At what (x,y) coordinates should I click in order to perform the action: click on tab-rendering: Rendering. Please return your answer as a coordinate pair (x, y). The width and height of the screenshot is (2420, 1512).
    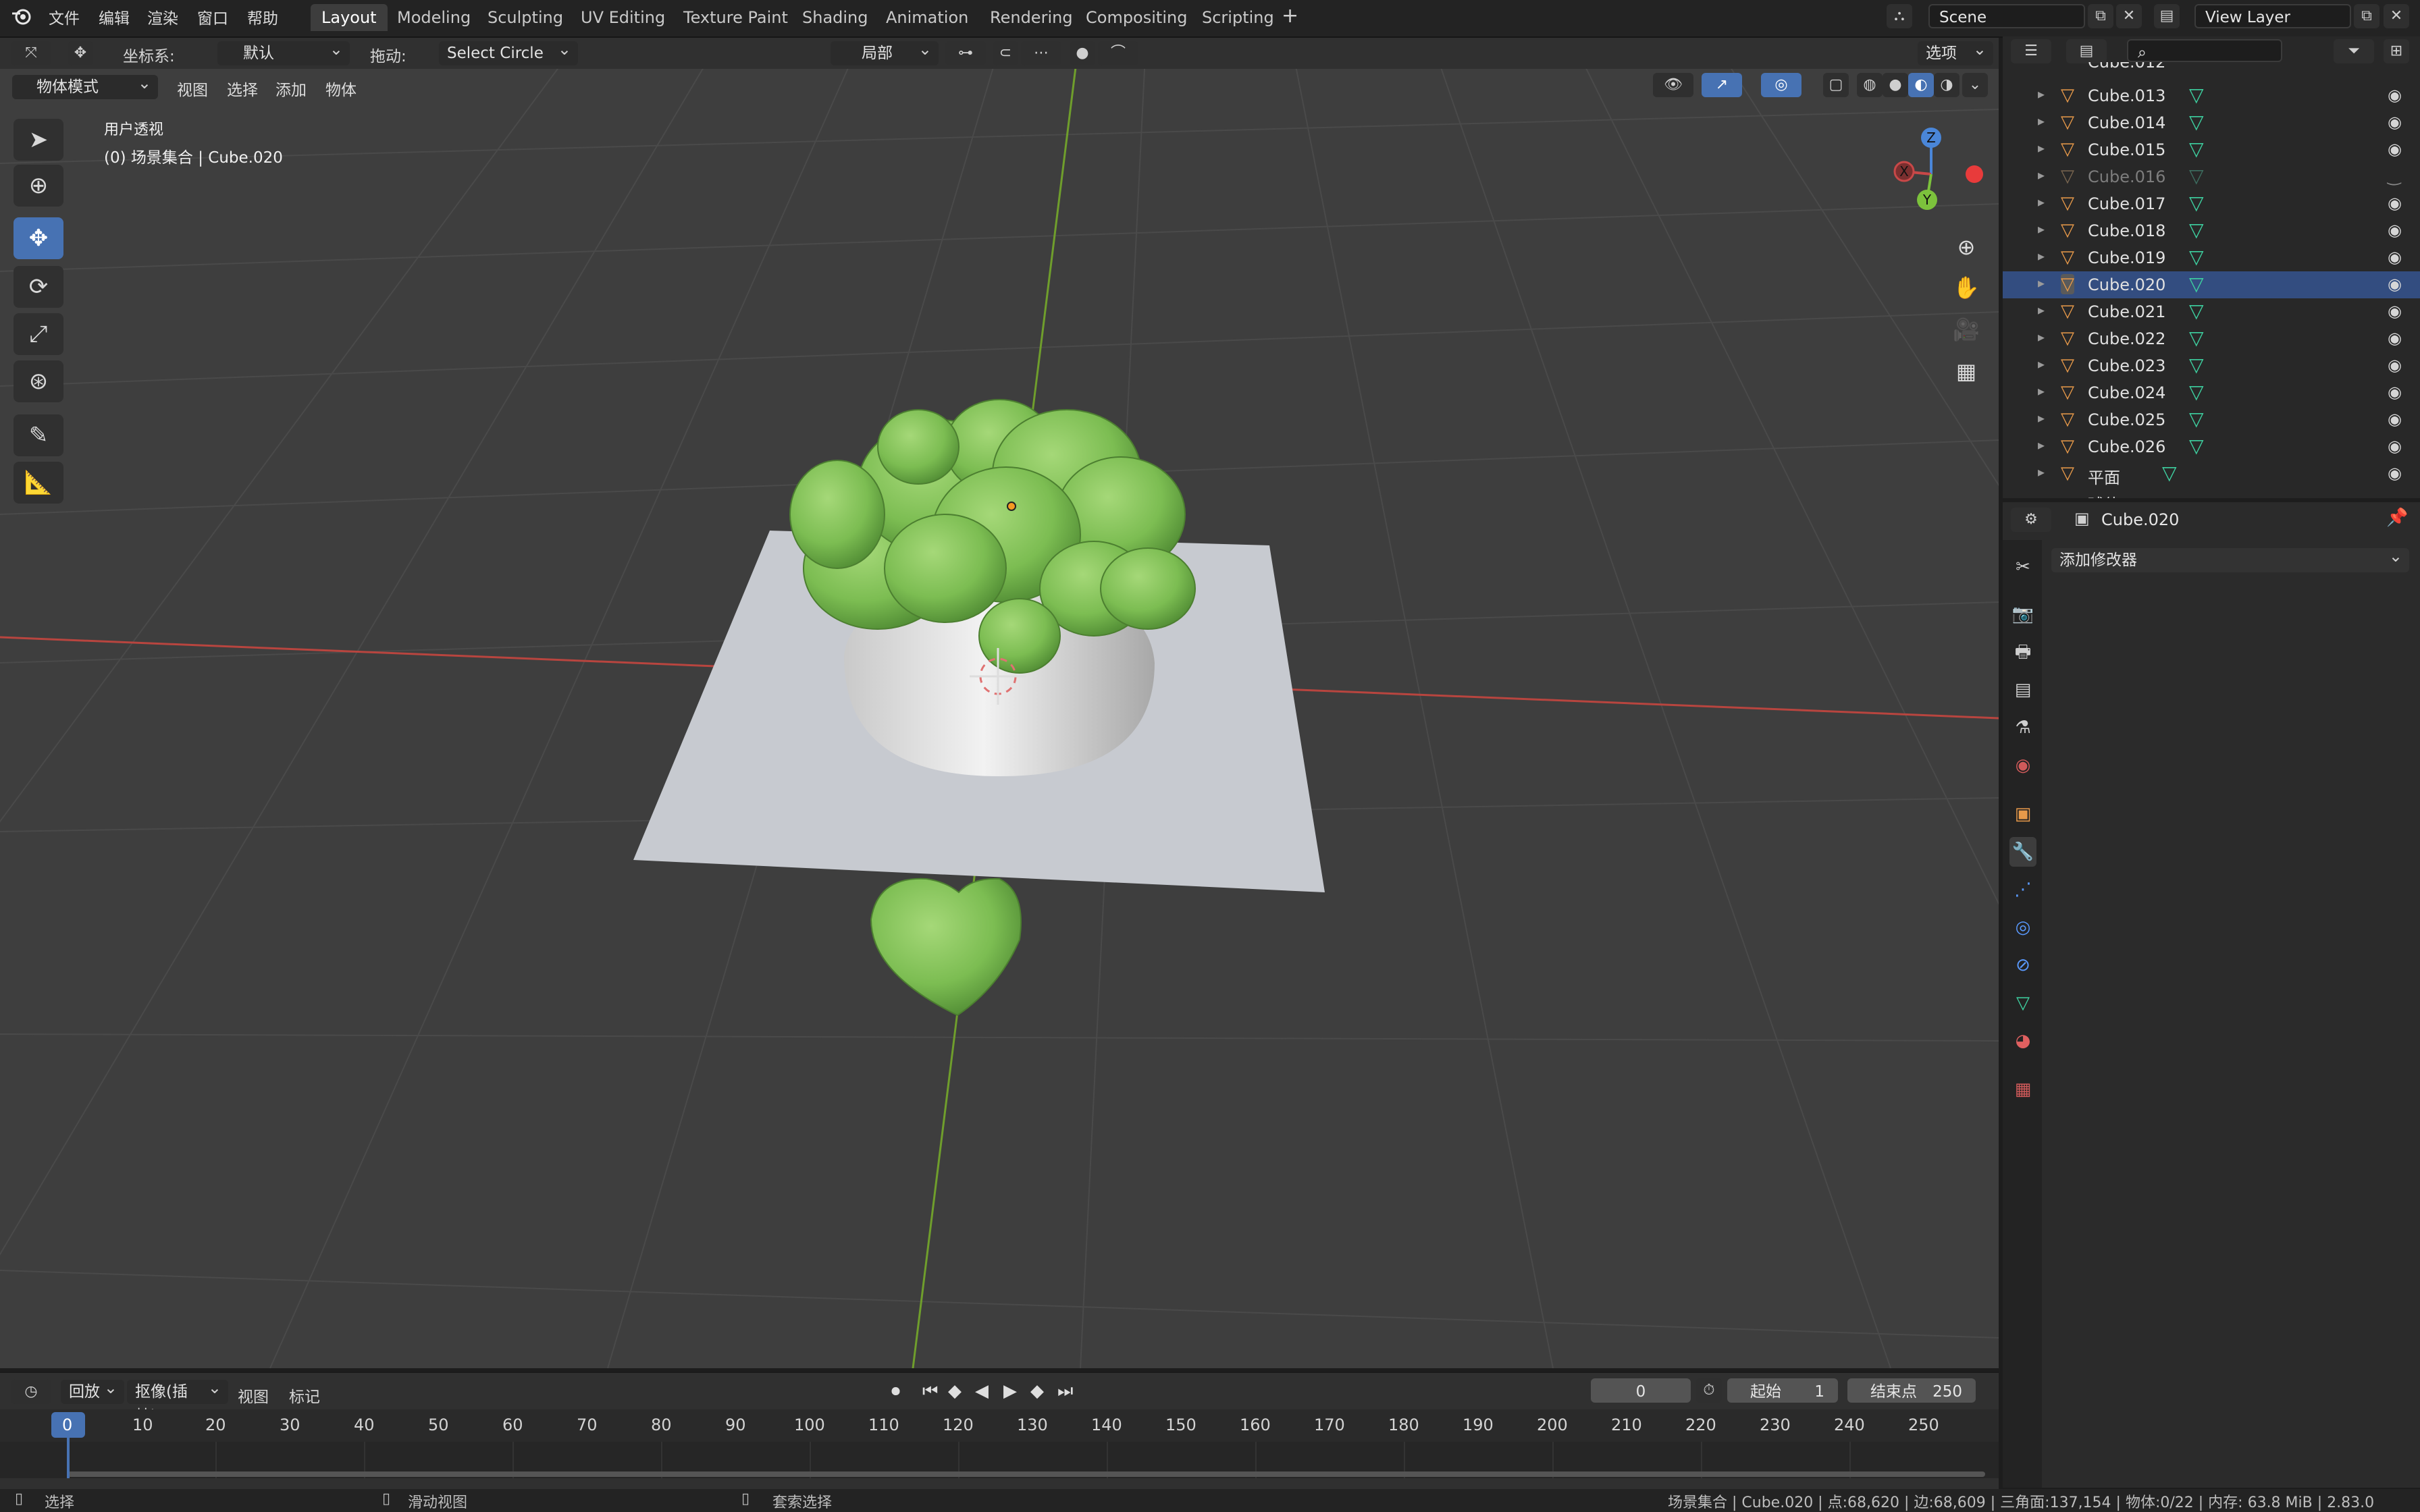
    Looking at the image, I should click on (1031, 17).